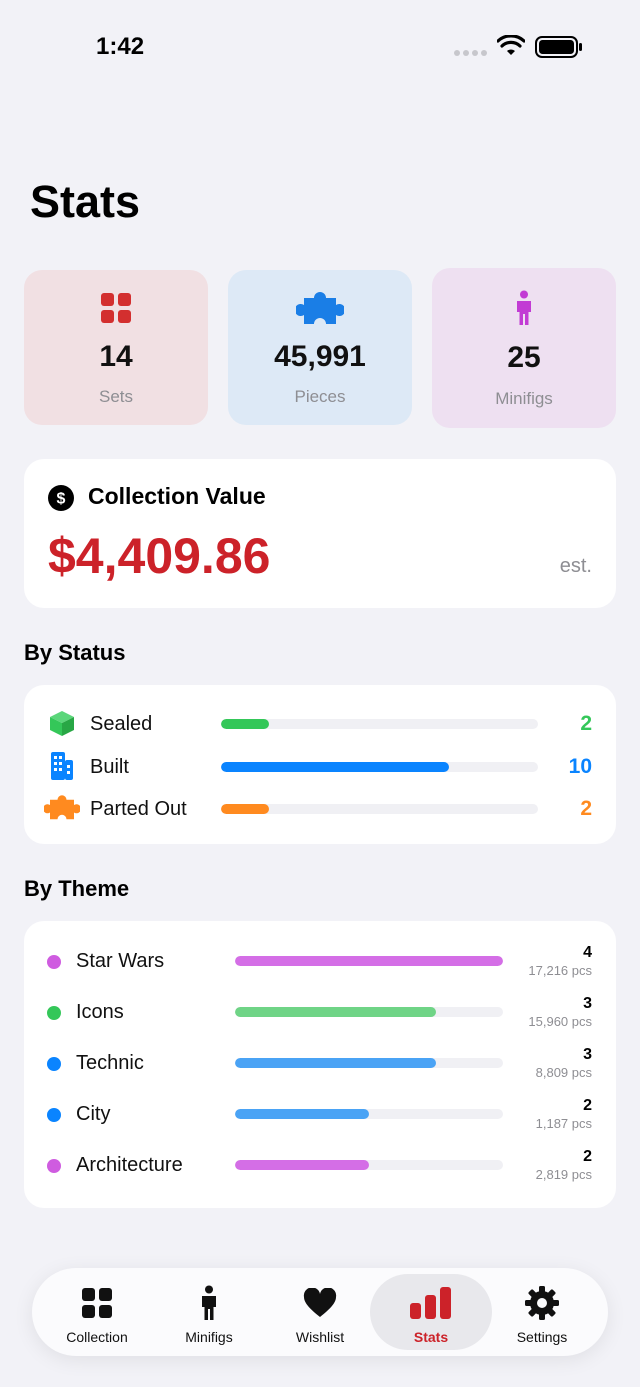  I want to click on status-label: Parted Out, so click(138, 809).